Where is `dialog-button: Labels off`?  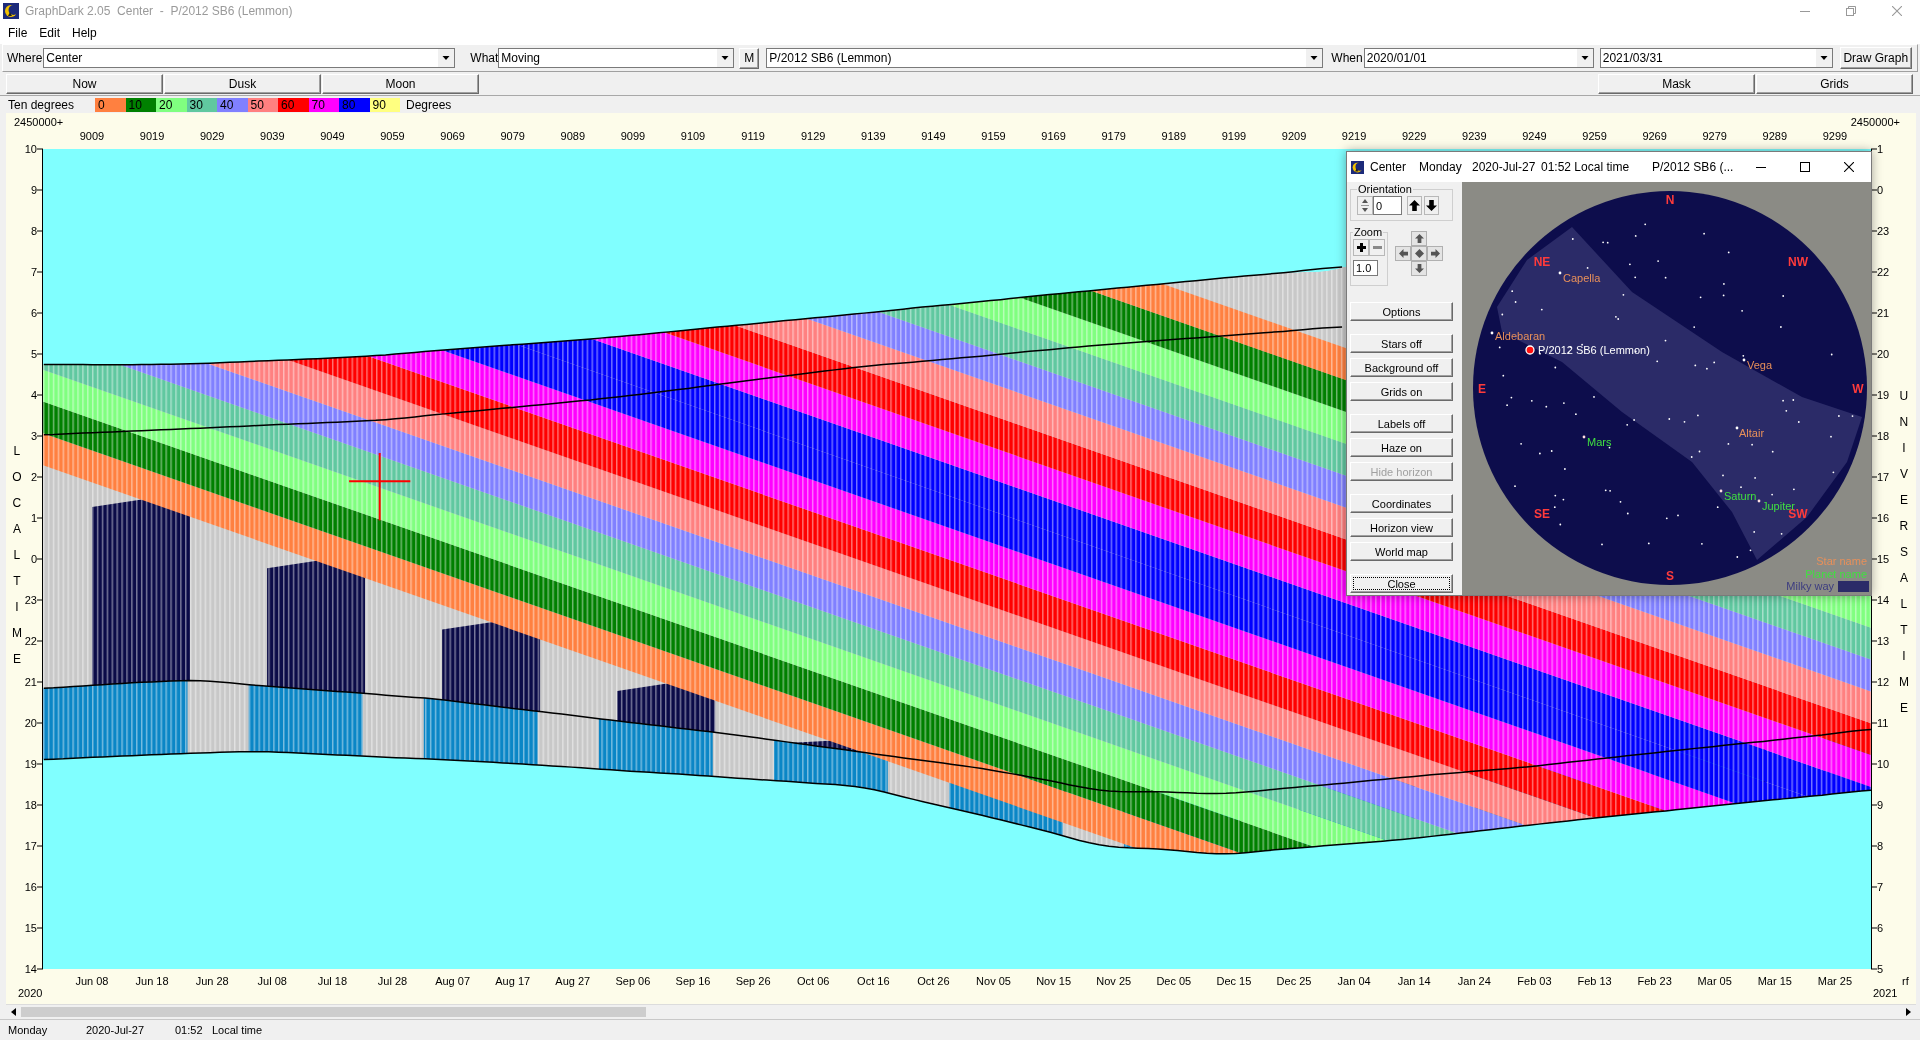
dialog-button: Labels off is located at coordinates (1401, 423).